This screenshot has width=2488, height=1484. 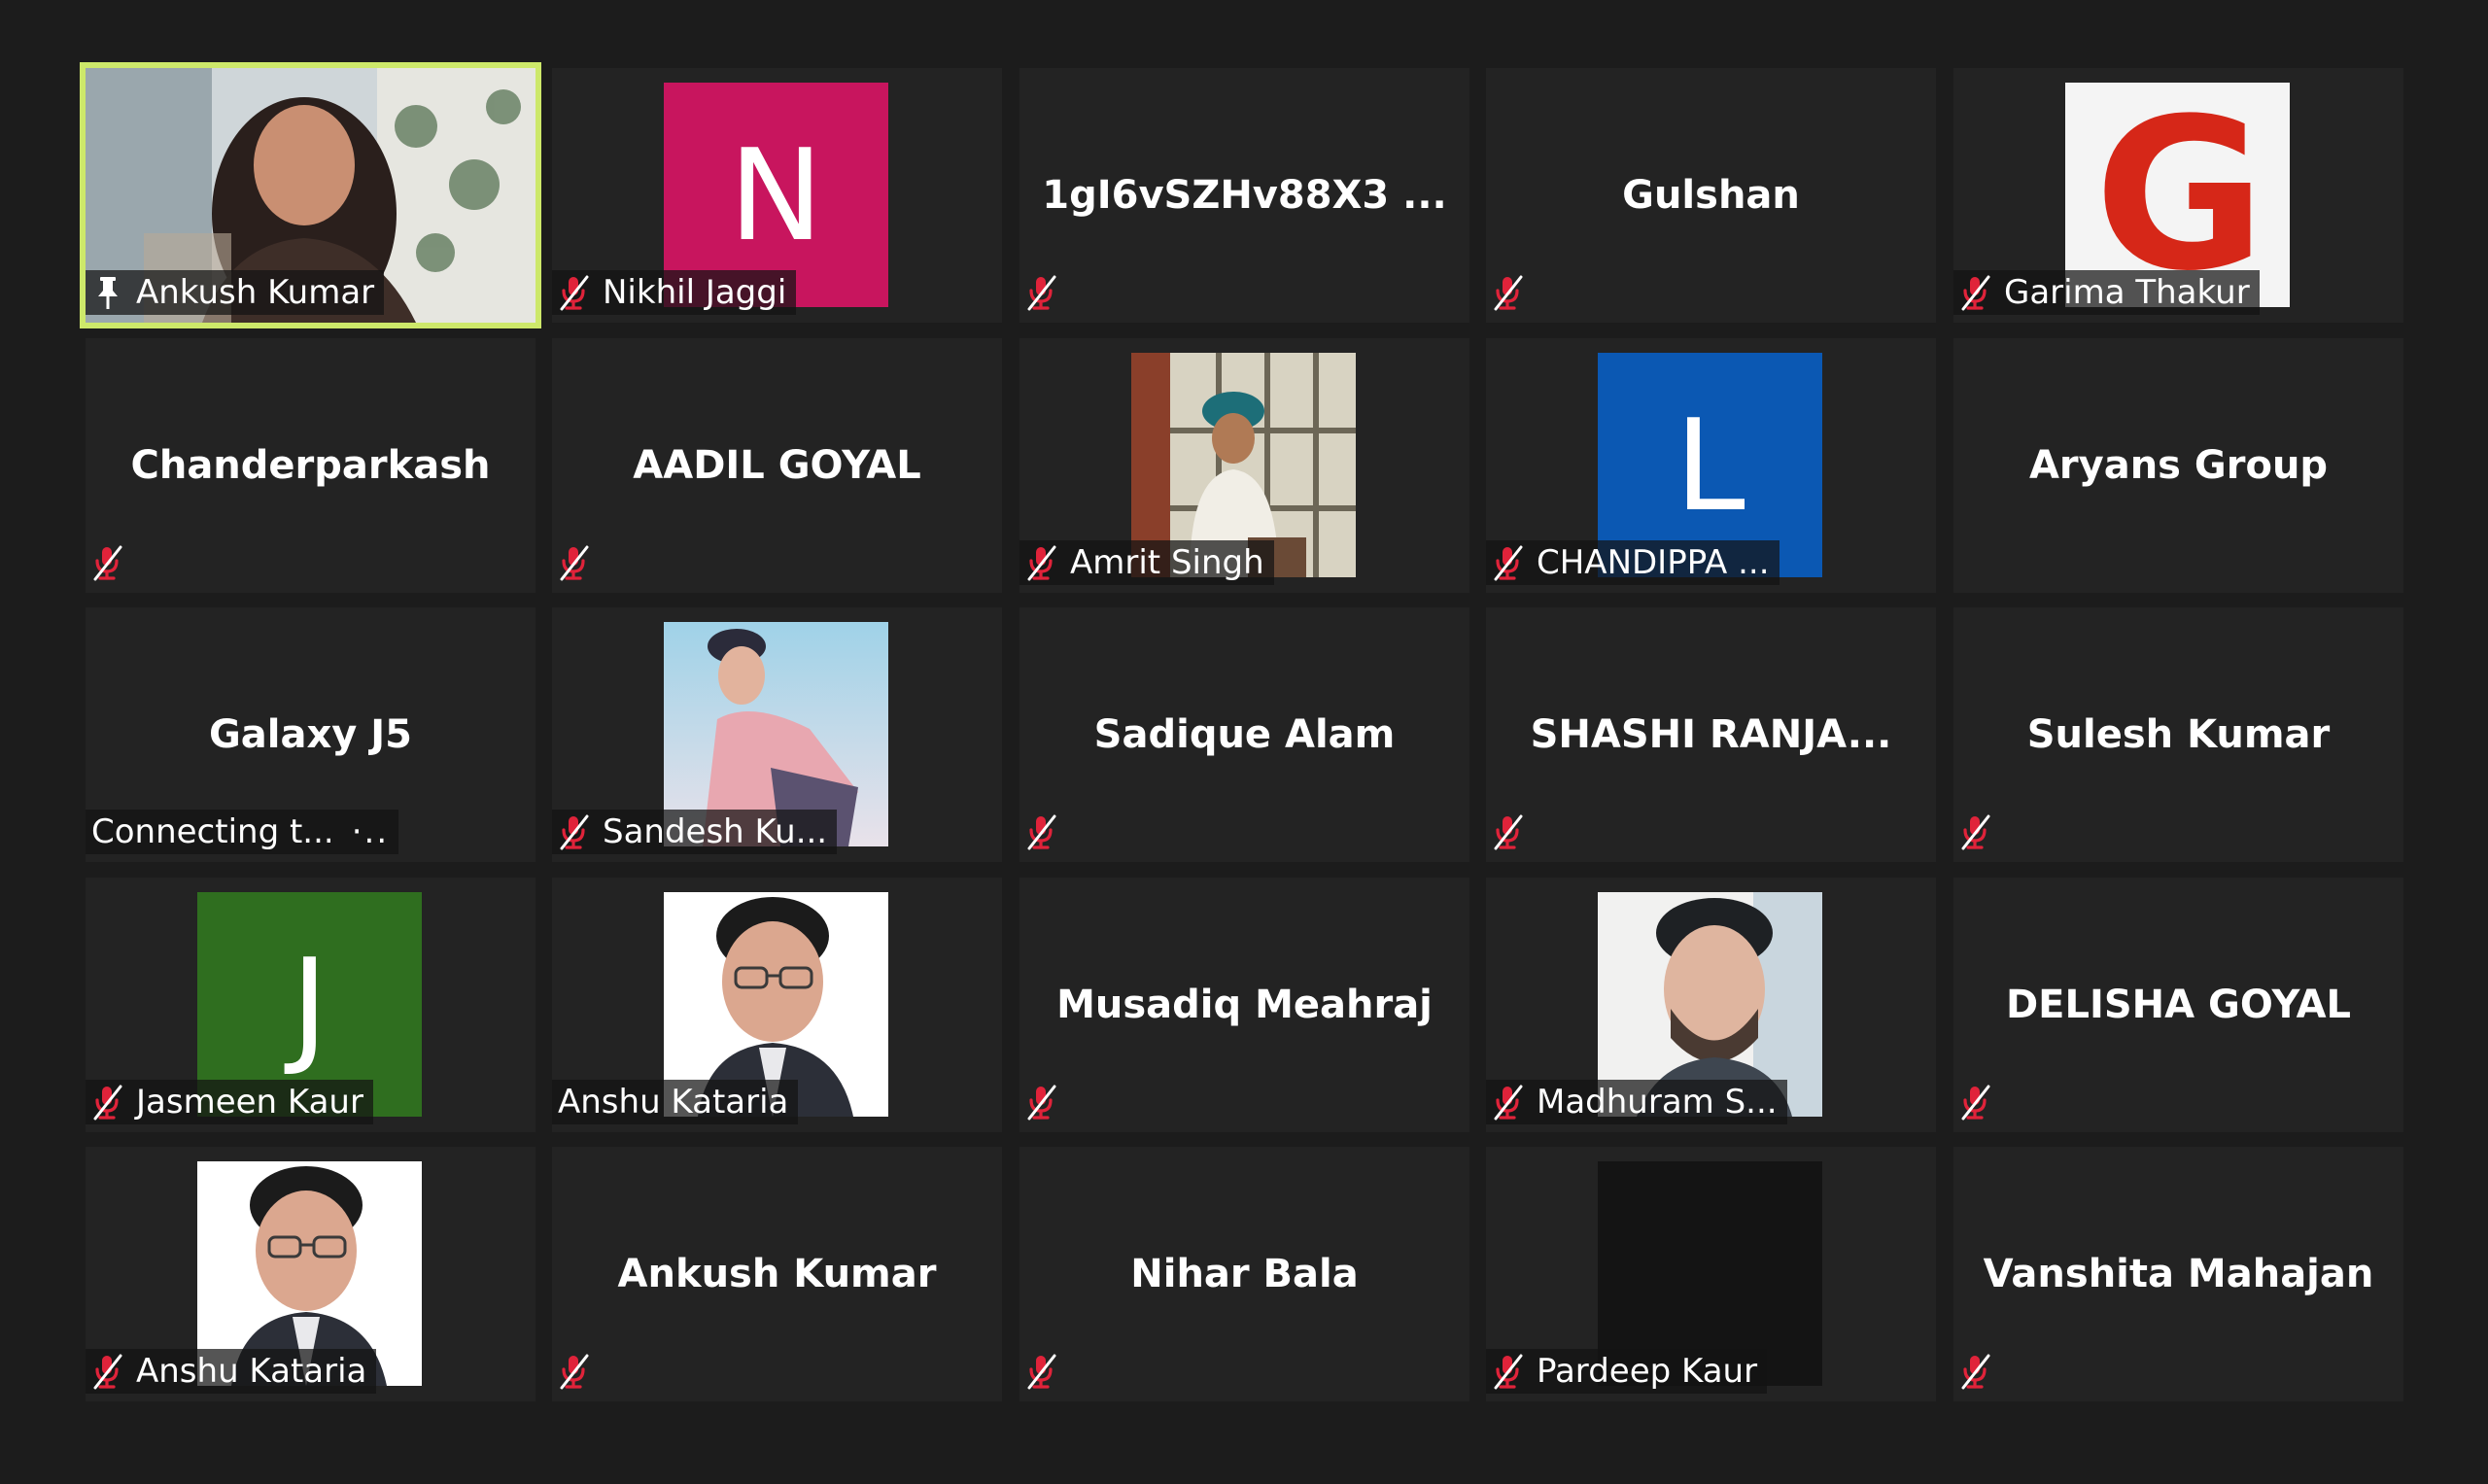 What do you see at coordinates (2127, 292) in the screenshot?
I see `participant-name: Garima Thakur` at bounding box center [2127, 292].